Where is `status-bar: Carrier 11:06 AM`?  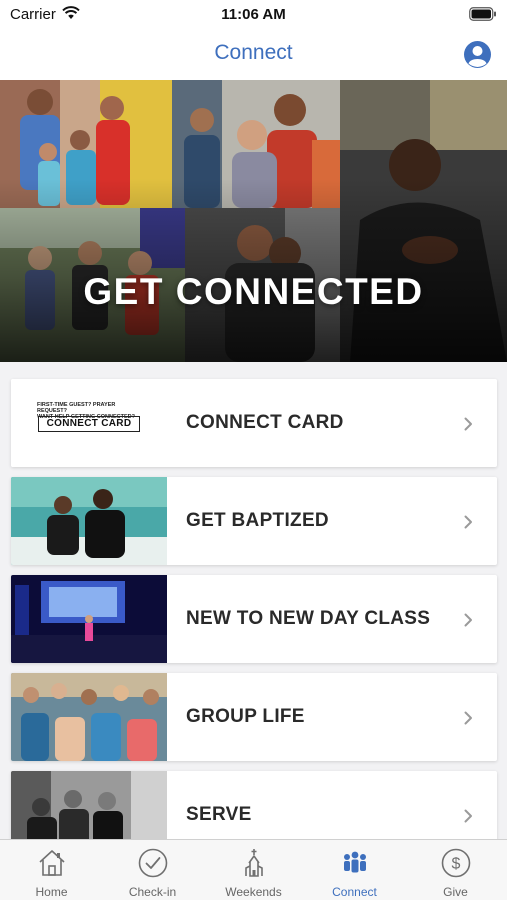
status-bar: Carrier 11:06 AM is located at coordinates (253, 15).